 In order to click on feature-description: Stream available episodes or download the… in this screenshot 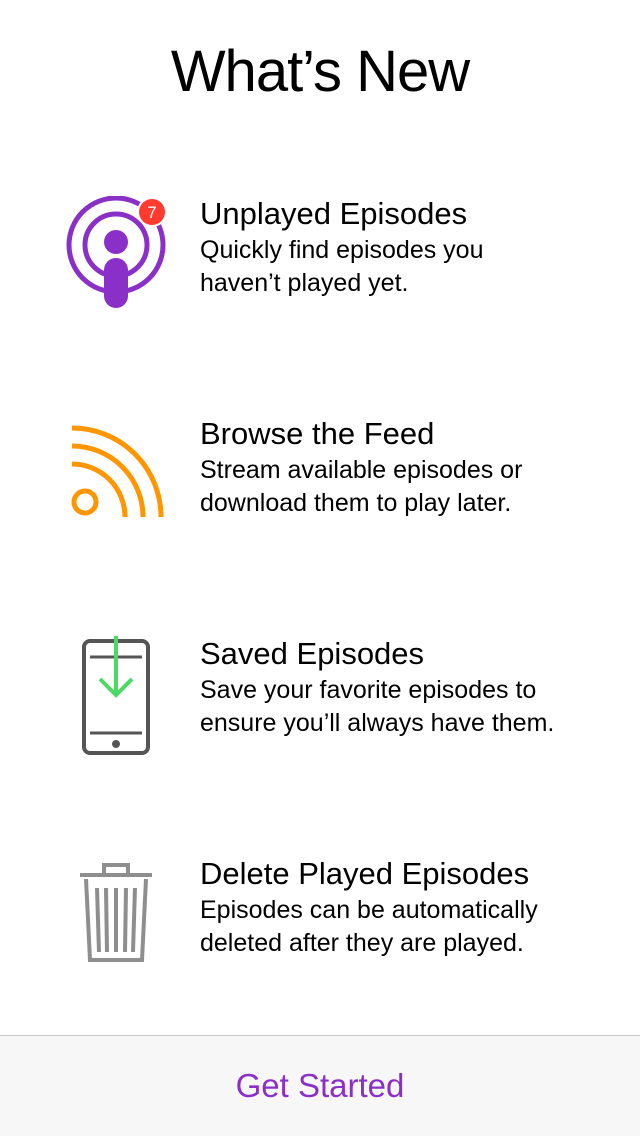, I will do `click(361, 486)`.